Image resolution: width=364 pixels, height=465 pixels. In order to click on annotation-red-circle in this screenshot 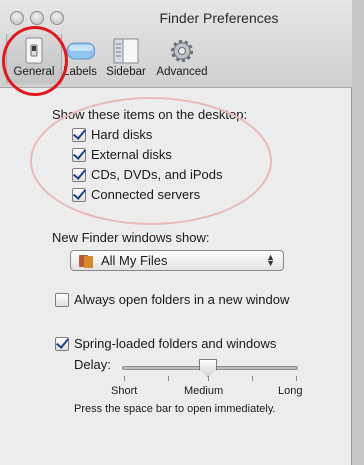, I will do `click(35, 61)`.